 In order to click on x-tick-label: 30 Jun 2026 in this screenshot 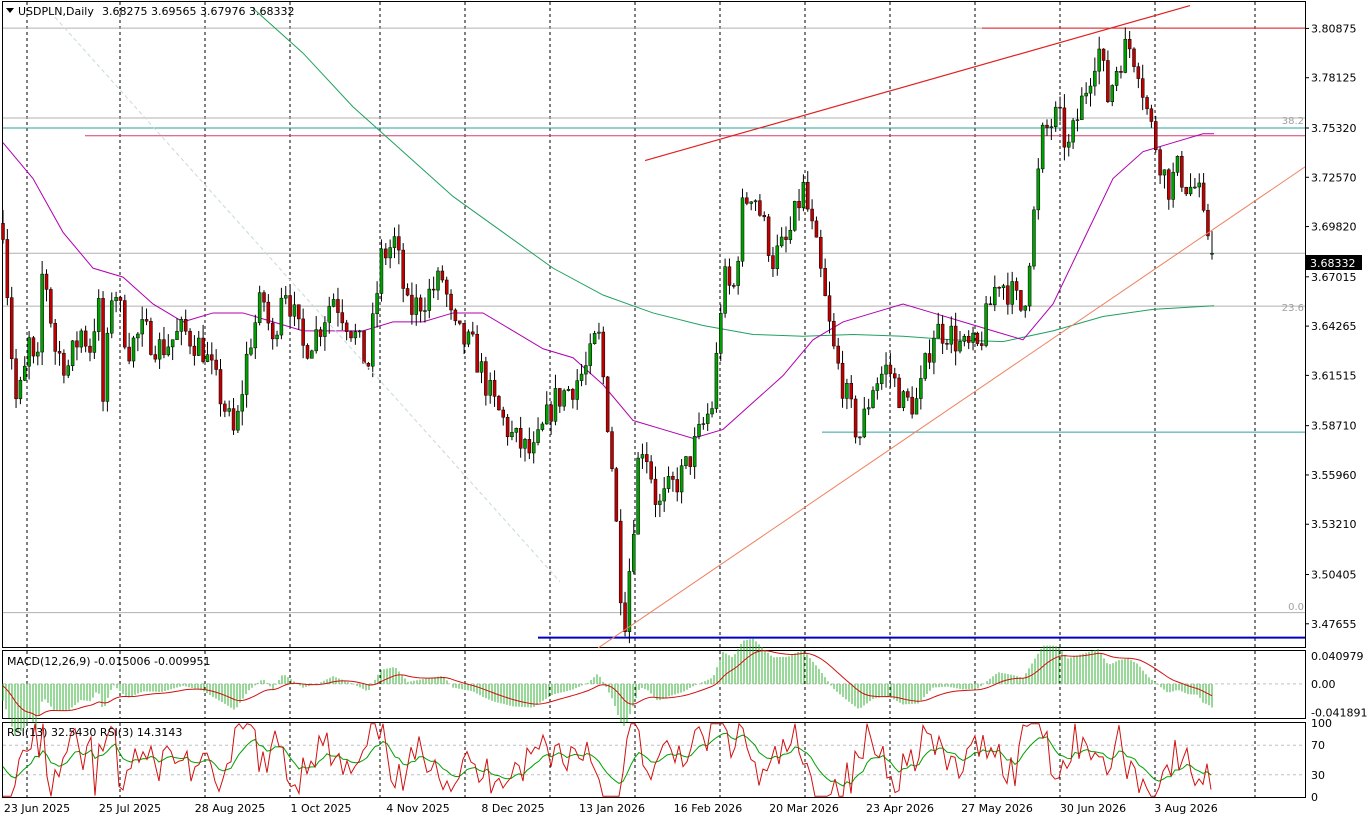, I will do `click(1093, 808)`.